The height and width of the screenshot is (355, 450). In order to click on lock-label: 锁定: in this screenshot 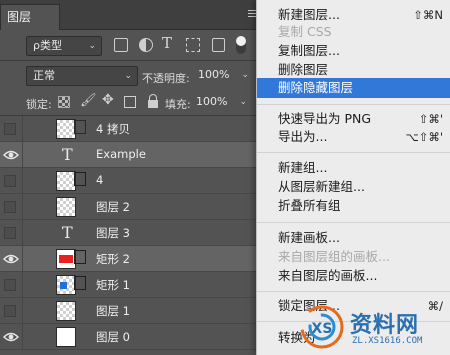, I will do `click(39, 104)`.